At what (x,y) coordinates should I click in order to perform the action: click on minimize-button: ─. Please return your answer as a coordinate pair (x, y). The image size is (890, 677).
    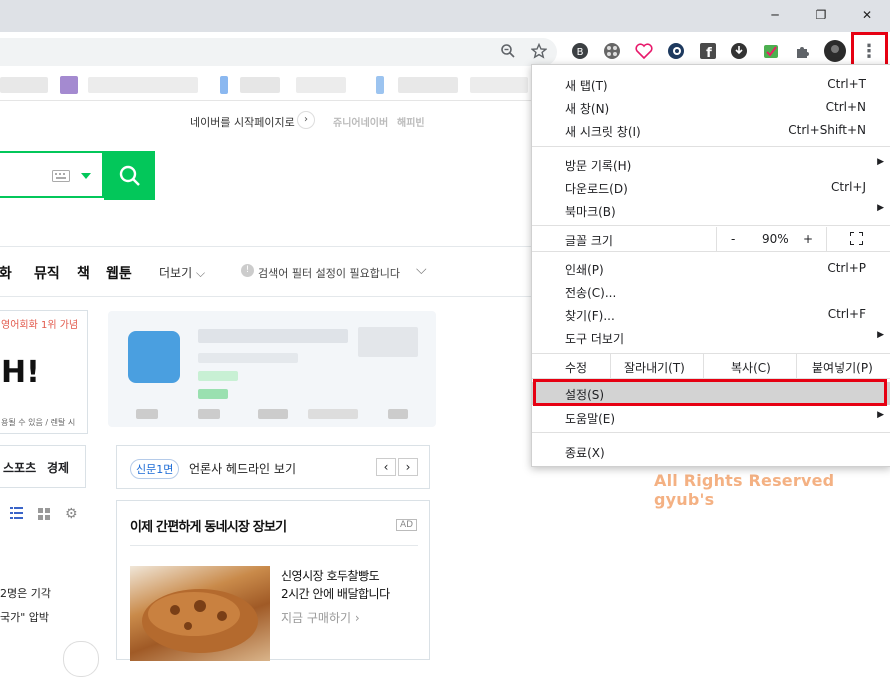
    Looking at the image, I should click on (775, 15).